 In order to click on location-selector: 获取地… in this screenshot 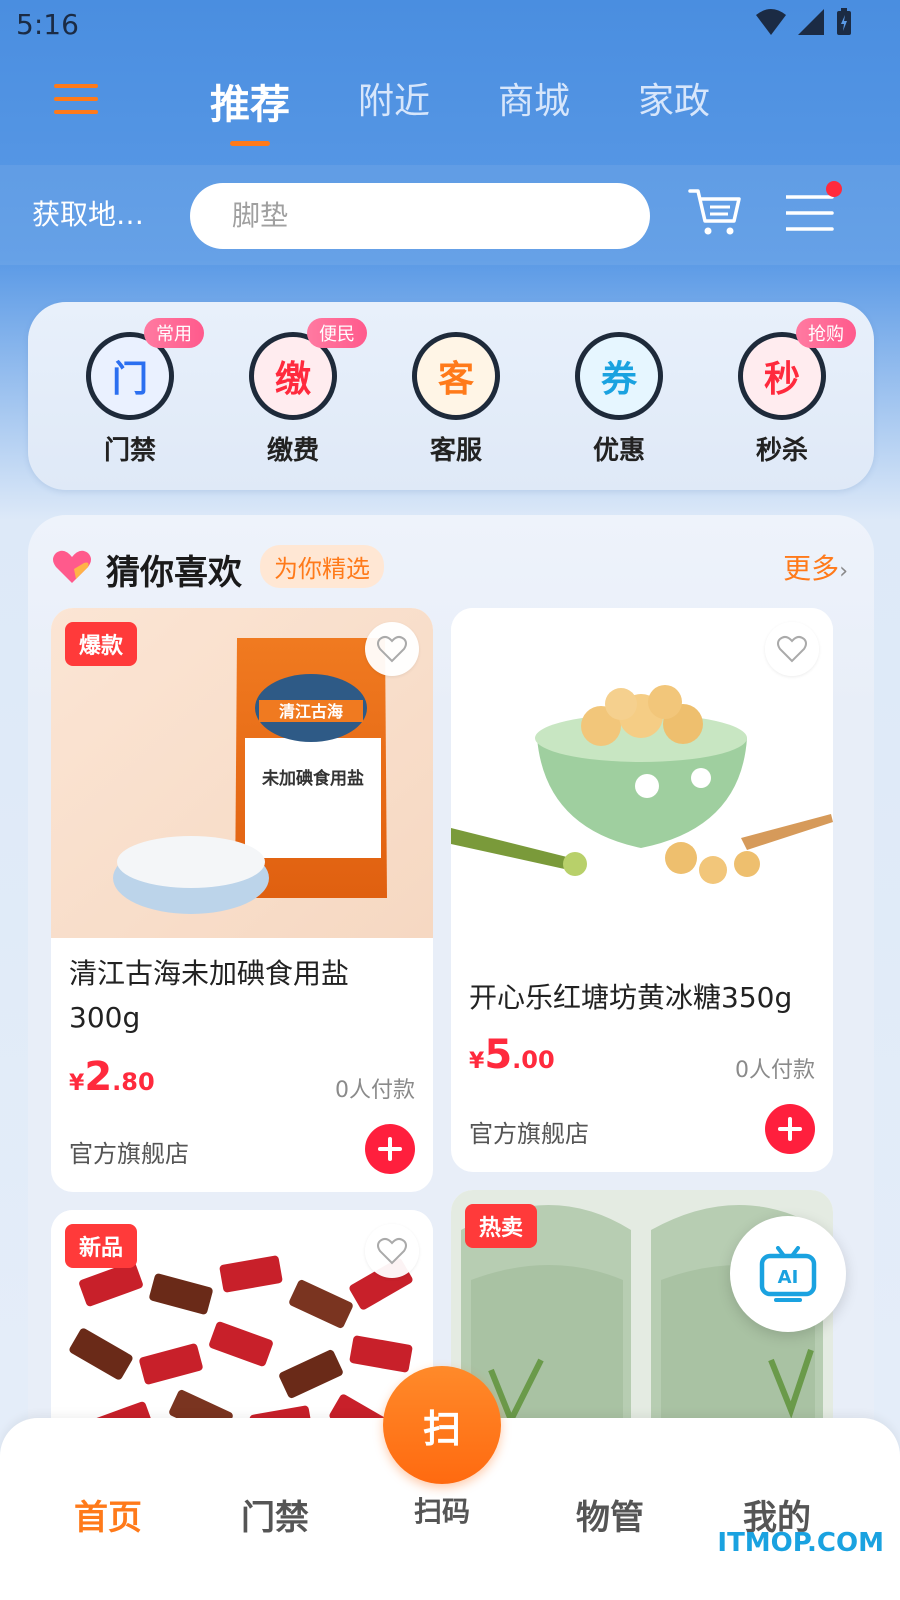, I will do `click(88, 213)`.